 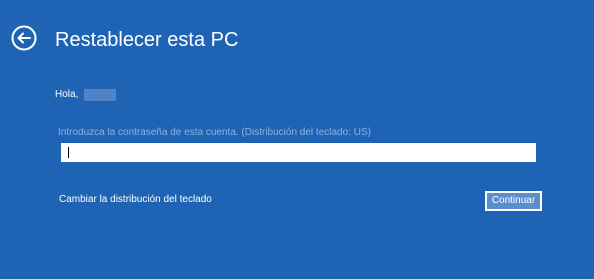 What do you see at coordinates (135, 200) in the screenshot?
I see `change-keyboard-layout-link: Cambiar la distribución del teclado` at bounding box center [135, 200].